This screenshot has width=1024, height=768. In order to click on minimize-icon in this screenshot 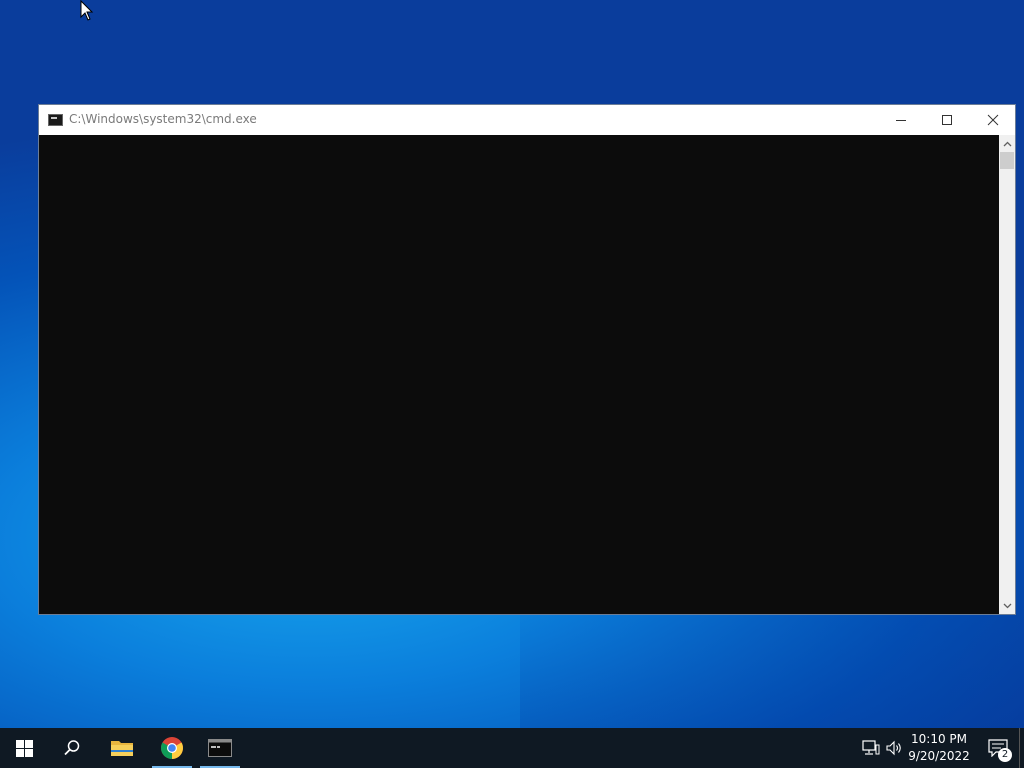, I will do `click(901, 120)`.